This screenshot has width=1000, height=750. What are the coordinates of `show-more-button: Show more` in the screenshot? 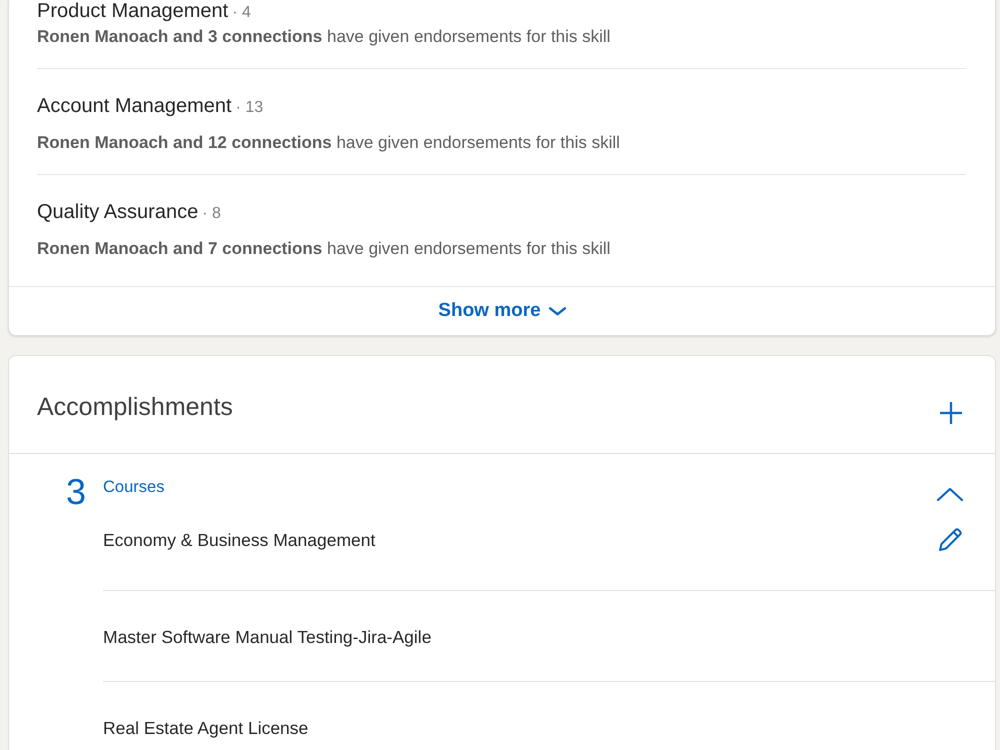 It's located at (502, 311).